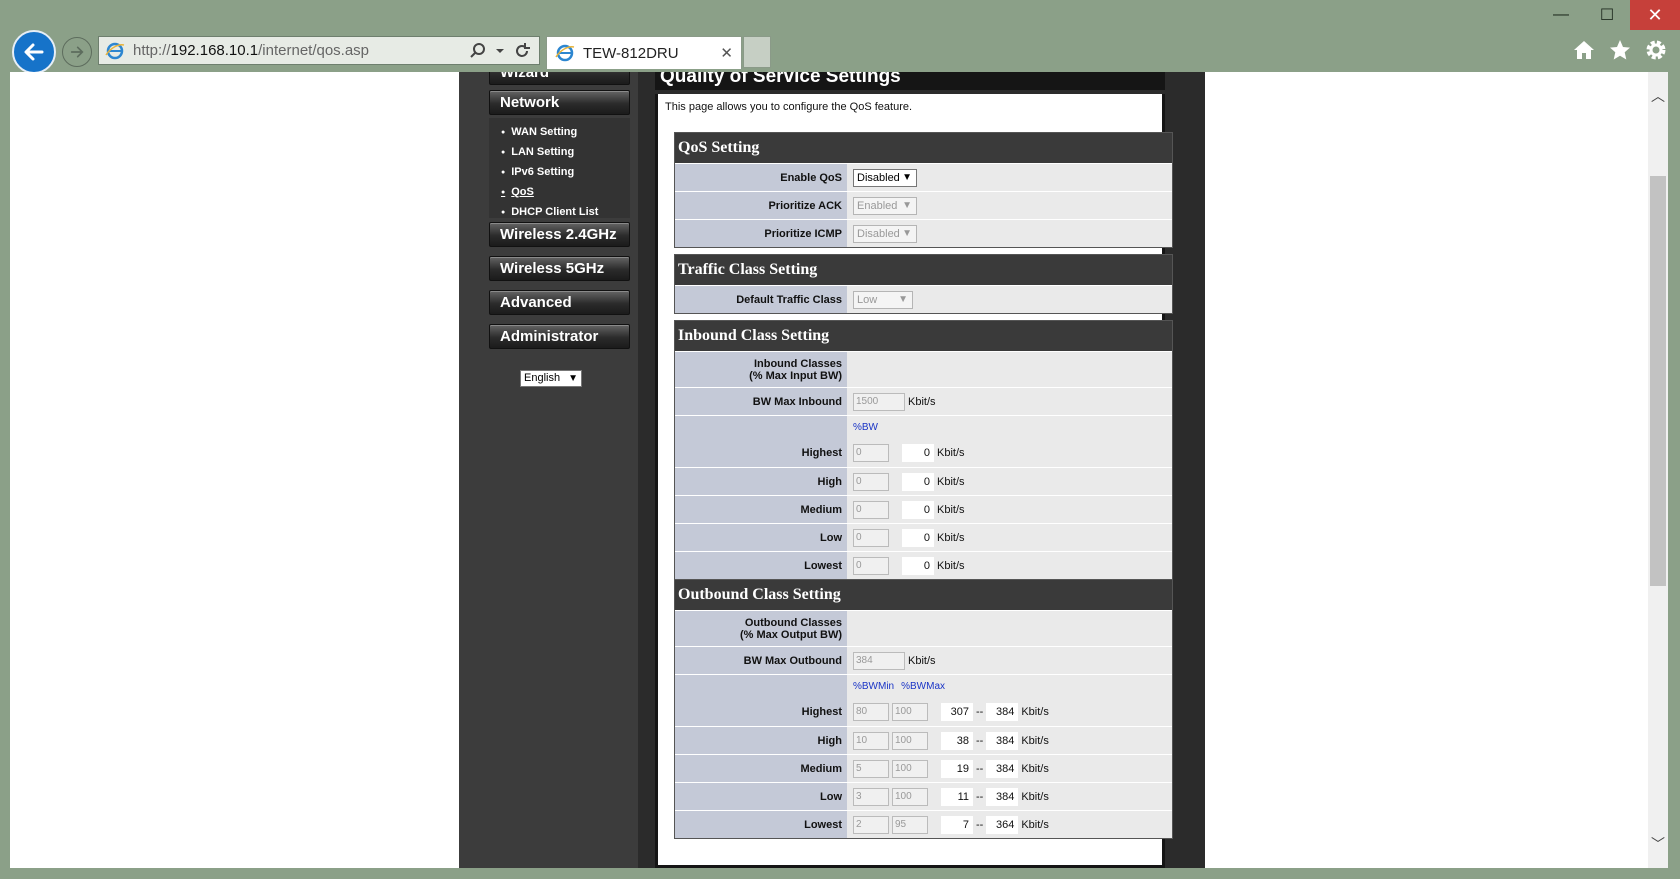 This screenshot has width=1680, height=879. I want to click on window-controls: — ☐ ✕, so click(1609, 15).